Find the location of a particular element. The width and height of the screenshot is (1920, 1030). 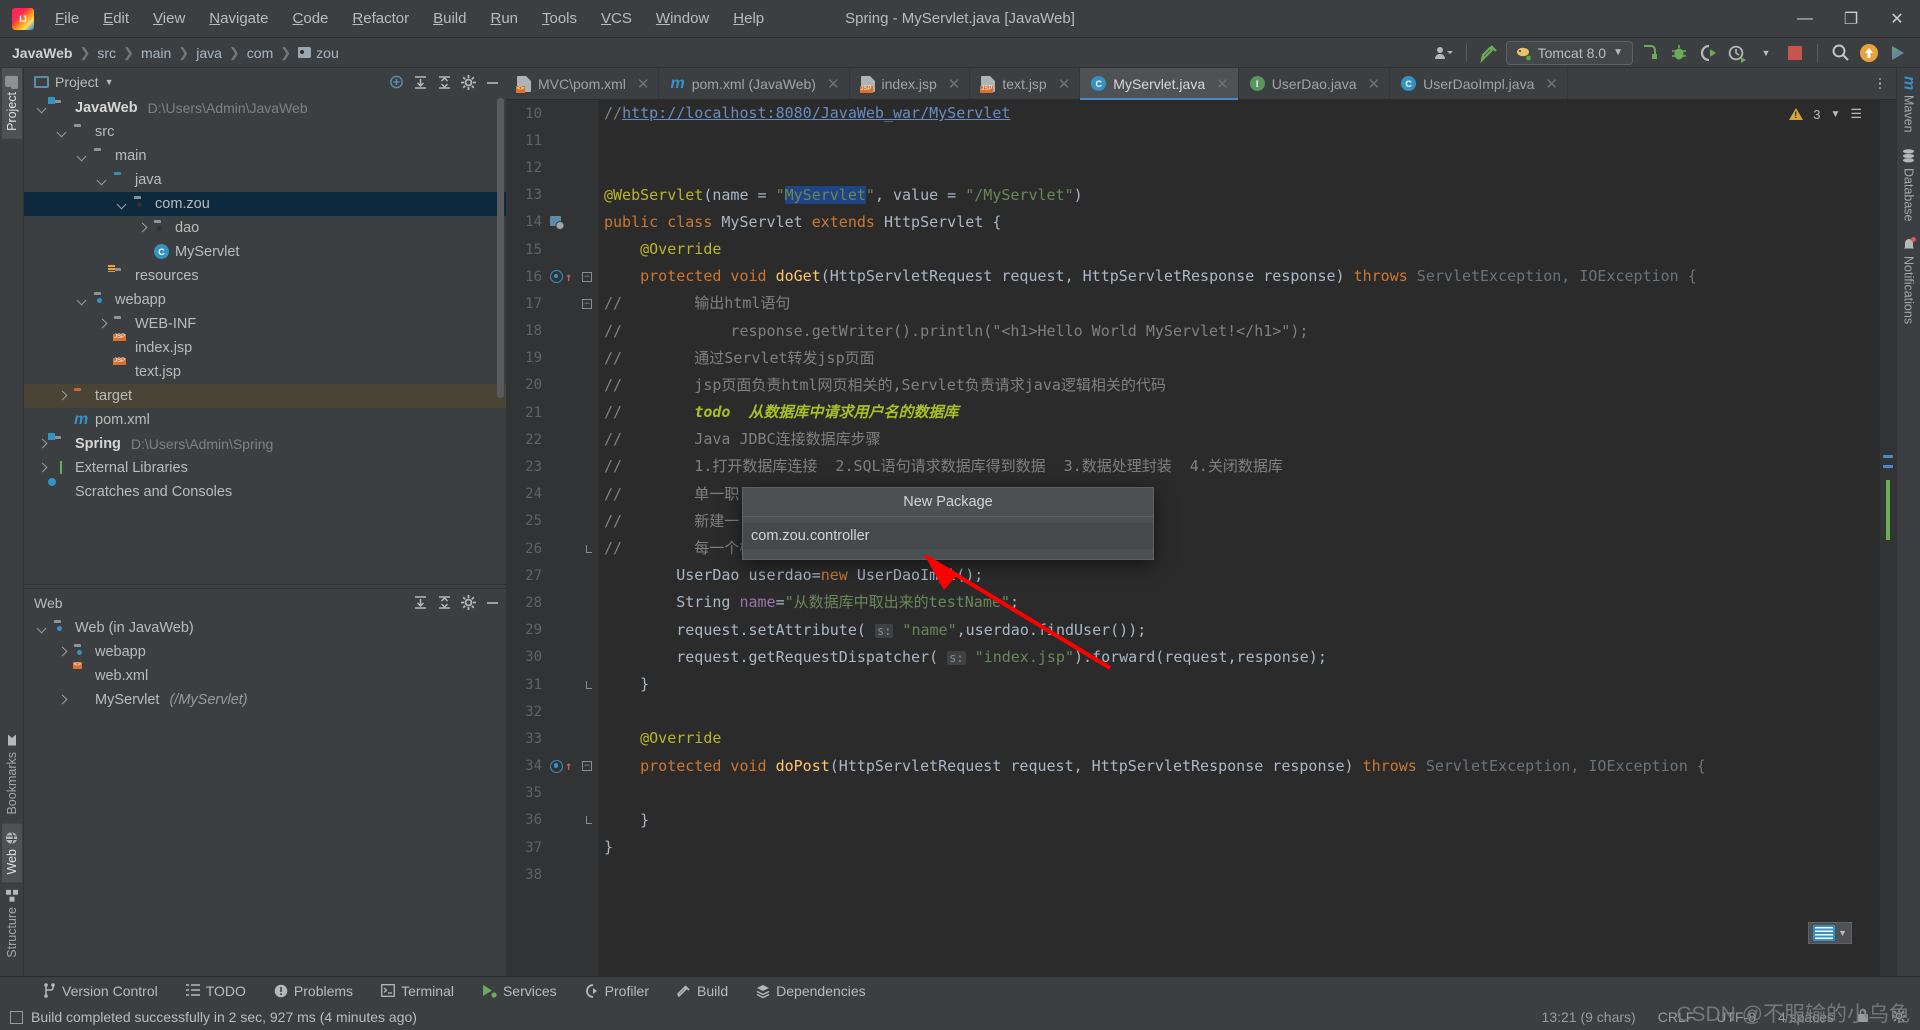

gutter-line: 32 is located at coordinates (552, 711).